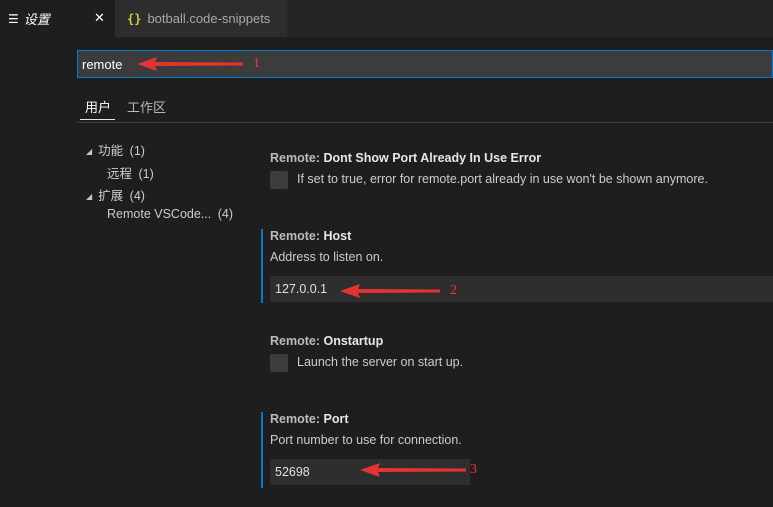  What do you see at coordinates (134, 18) in the screenshot?
I see `json-braces-icon: {}` at bounding box center [134, 18].